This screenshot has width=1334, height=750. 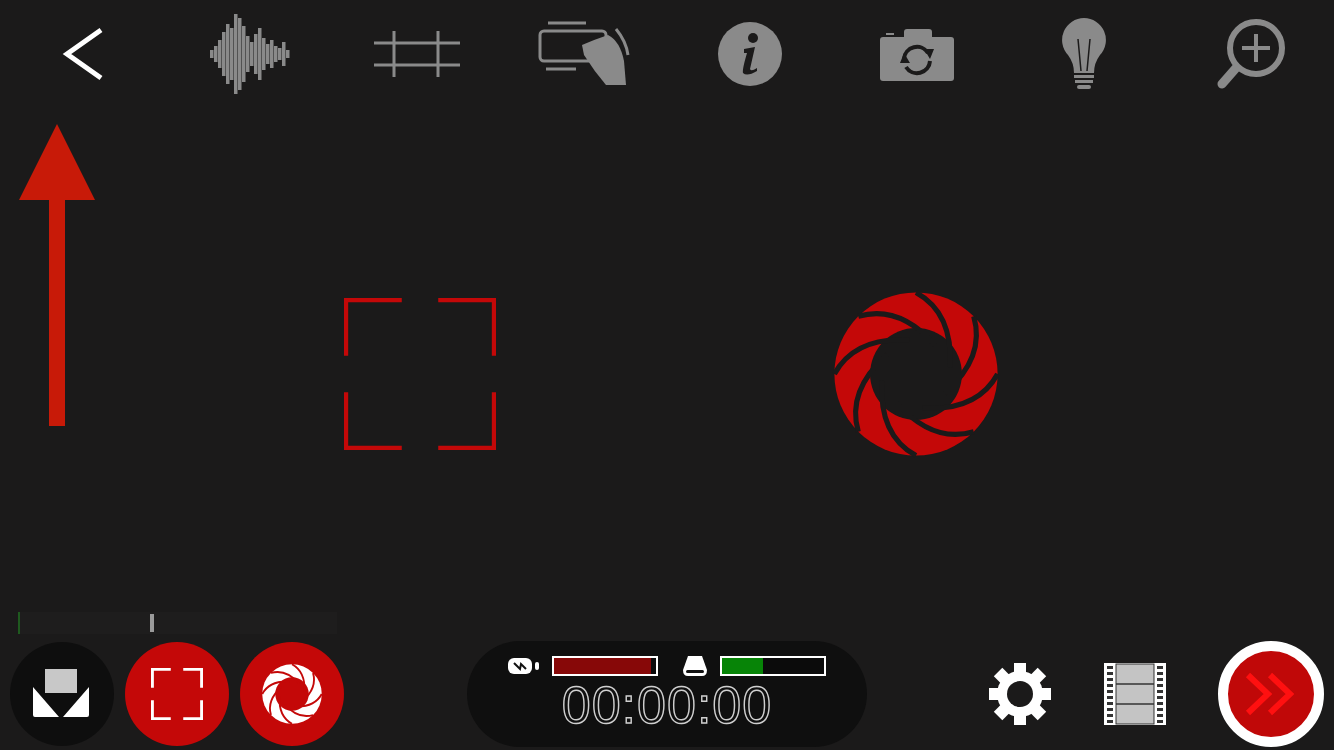 I want to click on film-library-button, so click(x=1135, y=694).